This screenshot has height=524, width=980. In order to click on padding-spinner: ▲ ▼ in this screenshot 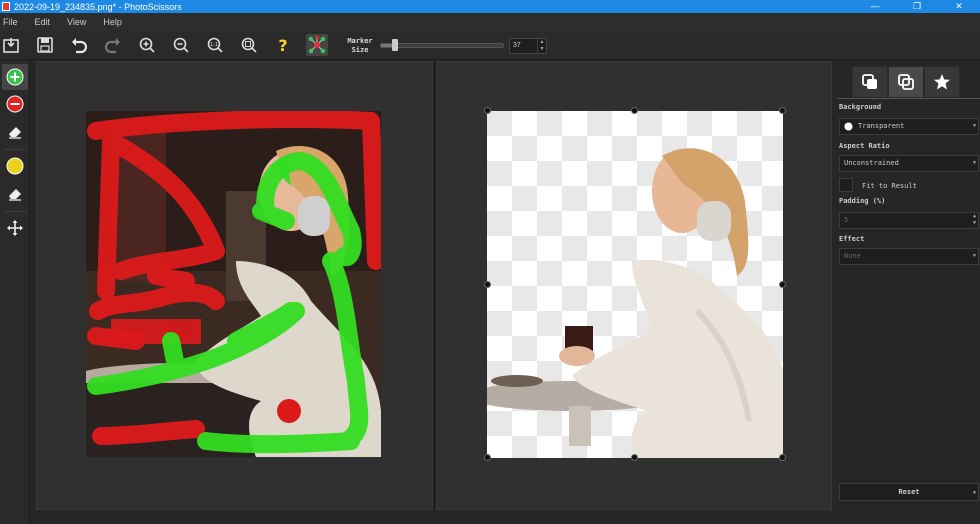, I will do `click(974, 220)`.